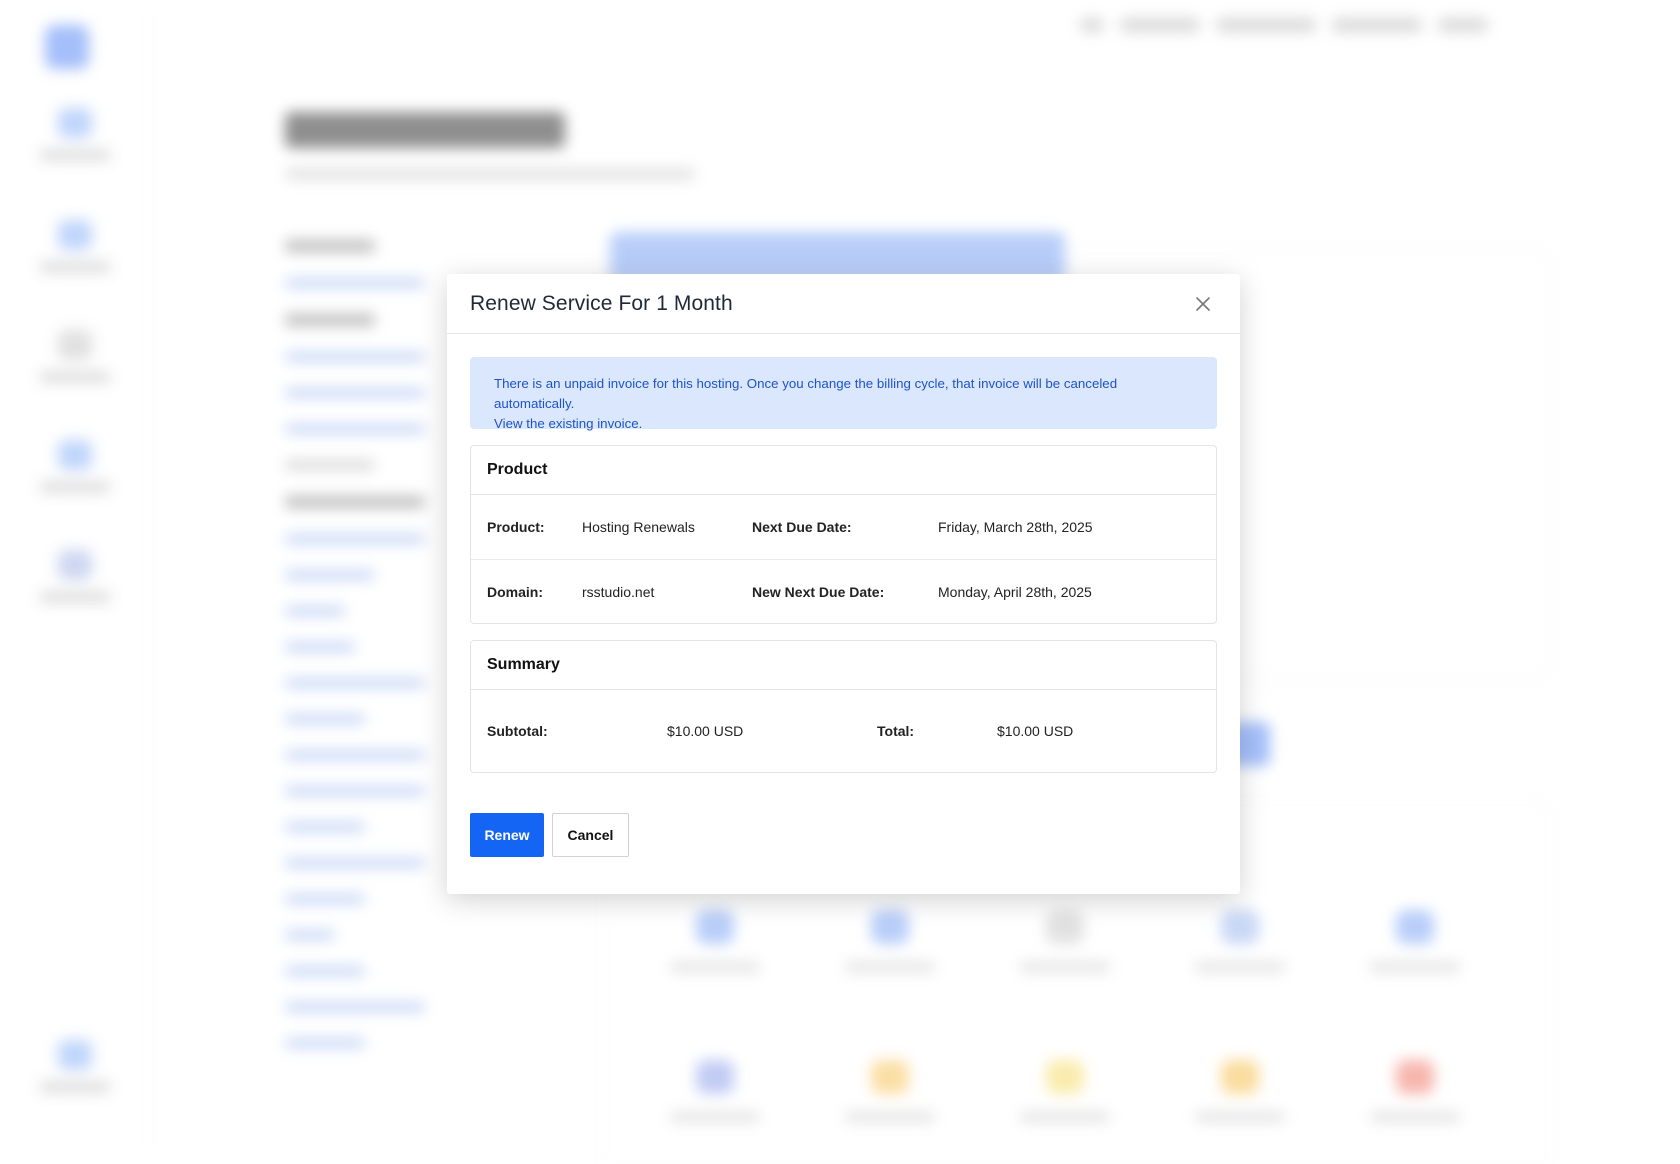 The width and height of the screenshot is (1680, 1164). I want to click on background-page-title, so click(425, 130).